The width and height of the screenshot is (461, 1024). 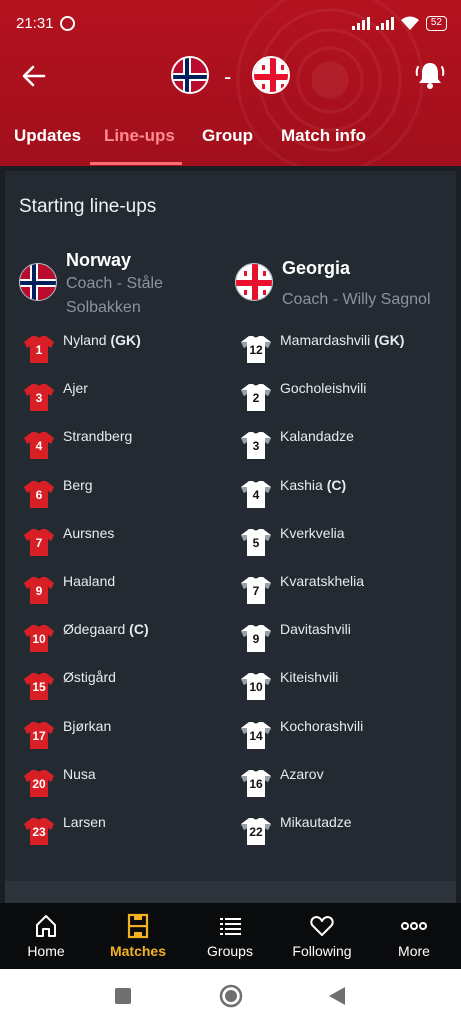 What do you see at coordinates (69, 589) in the screenshot?
I see `home-player-row: 9 Haaland` at bounding box center [69, 589].